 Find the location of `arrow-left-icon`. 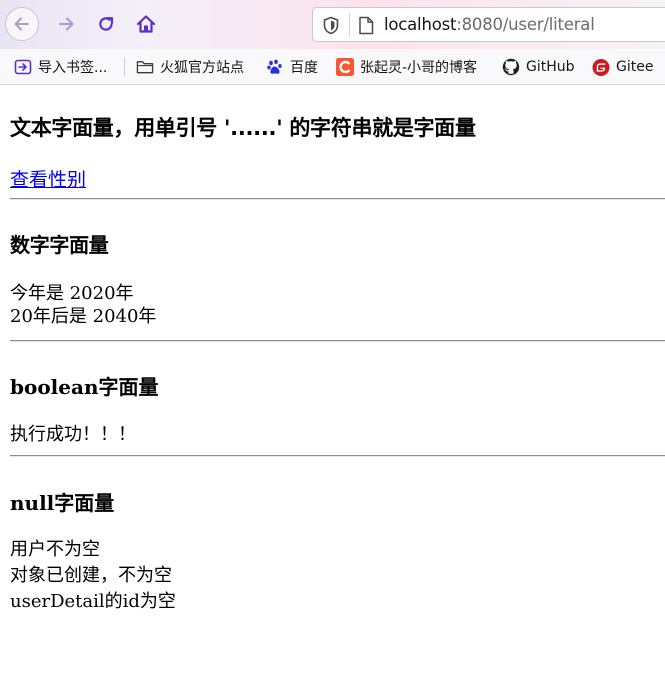

arrow-left-icon is located at coordinates (21, 24).